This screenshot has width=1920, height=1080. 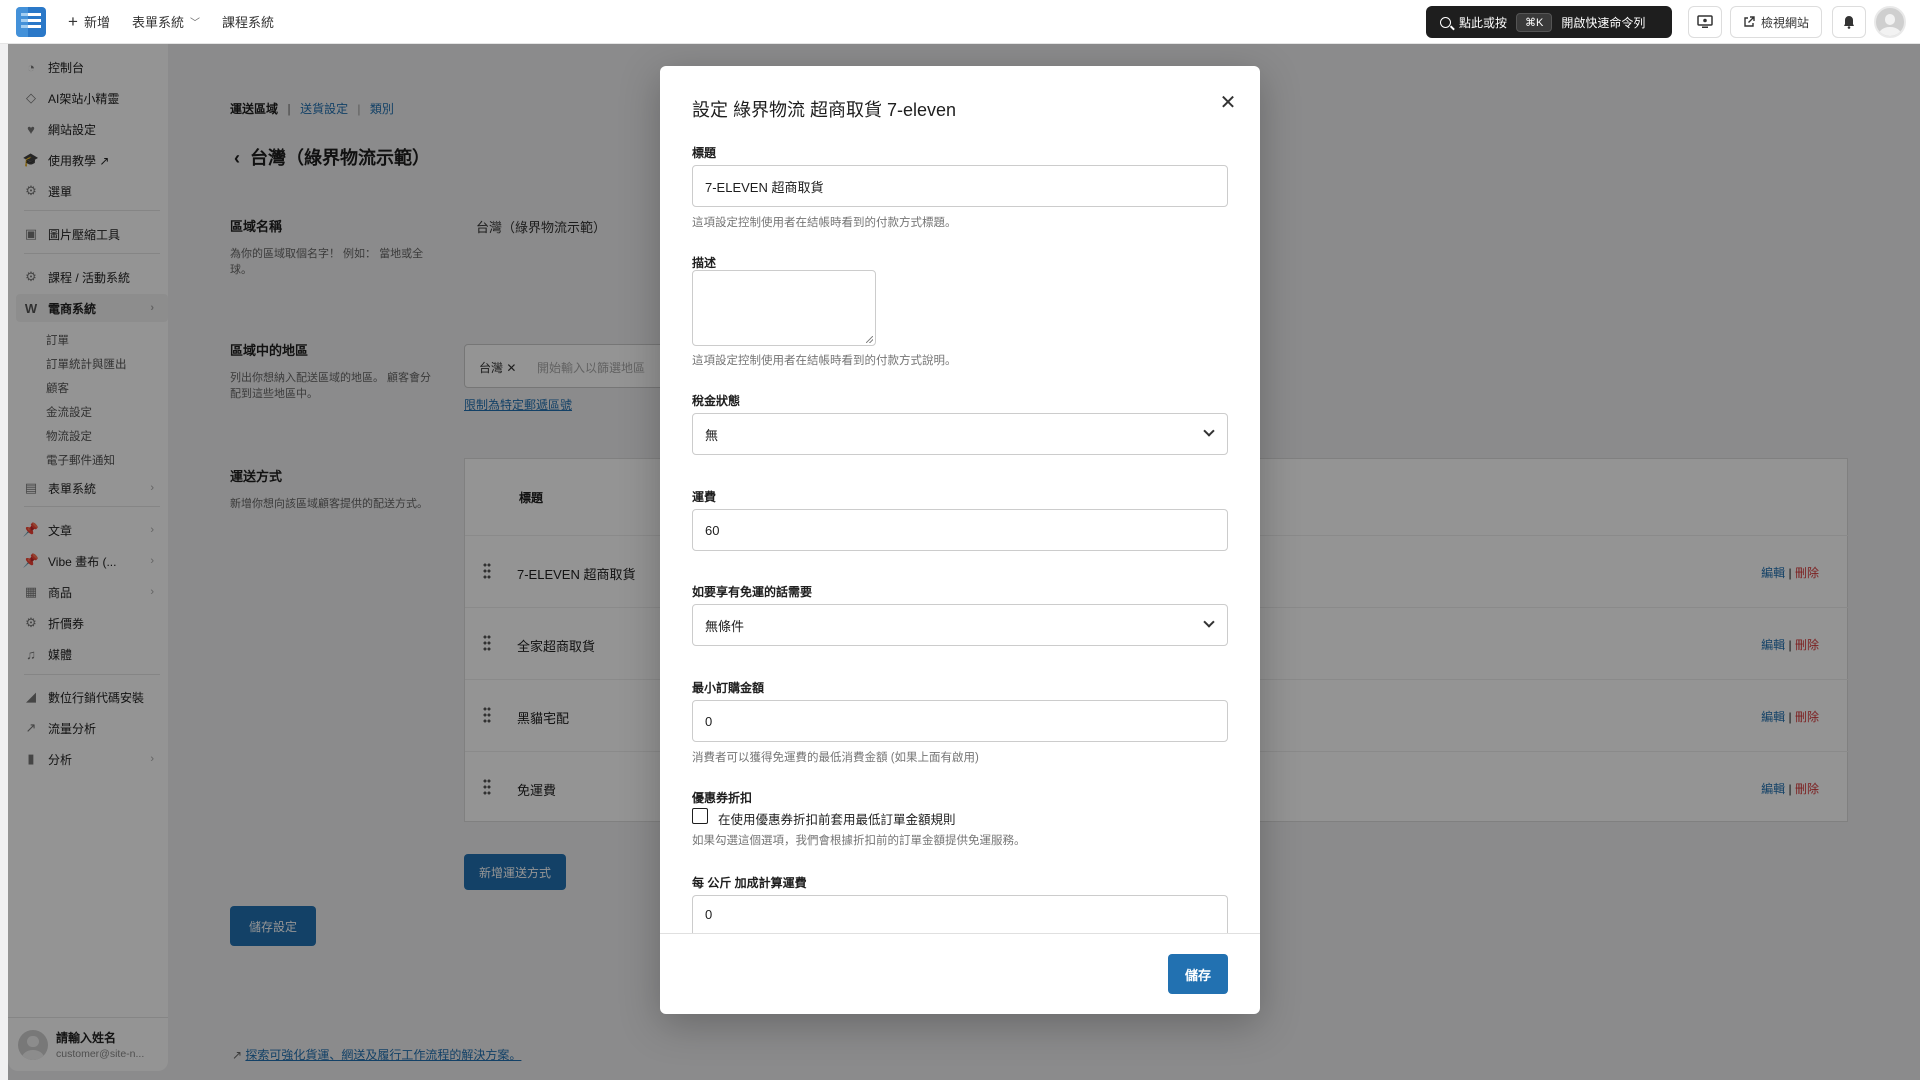 What do you see at coordinates (960, 914) in the screenshot?
I see `per-kg-input: 0` at bounding box center [960, 914].